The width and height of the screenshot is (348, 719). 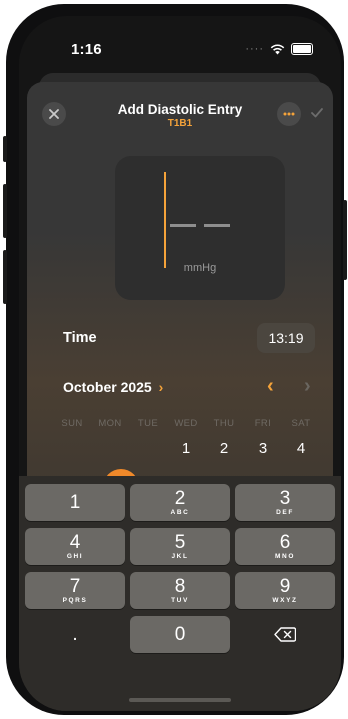 I want to click on key-letters: MNO, so click(x=285, y=556).